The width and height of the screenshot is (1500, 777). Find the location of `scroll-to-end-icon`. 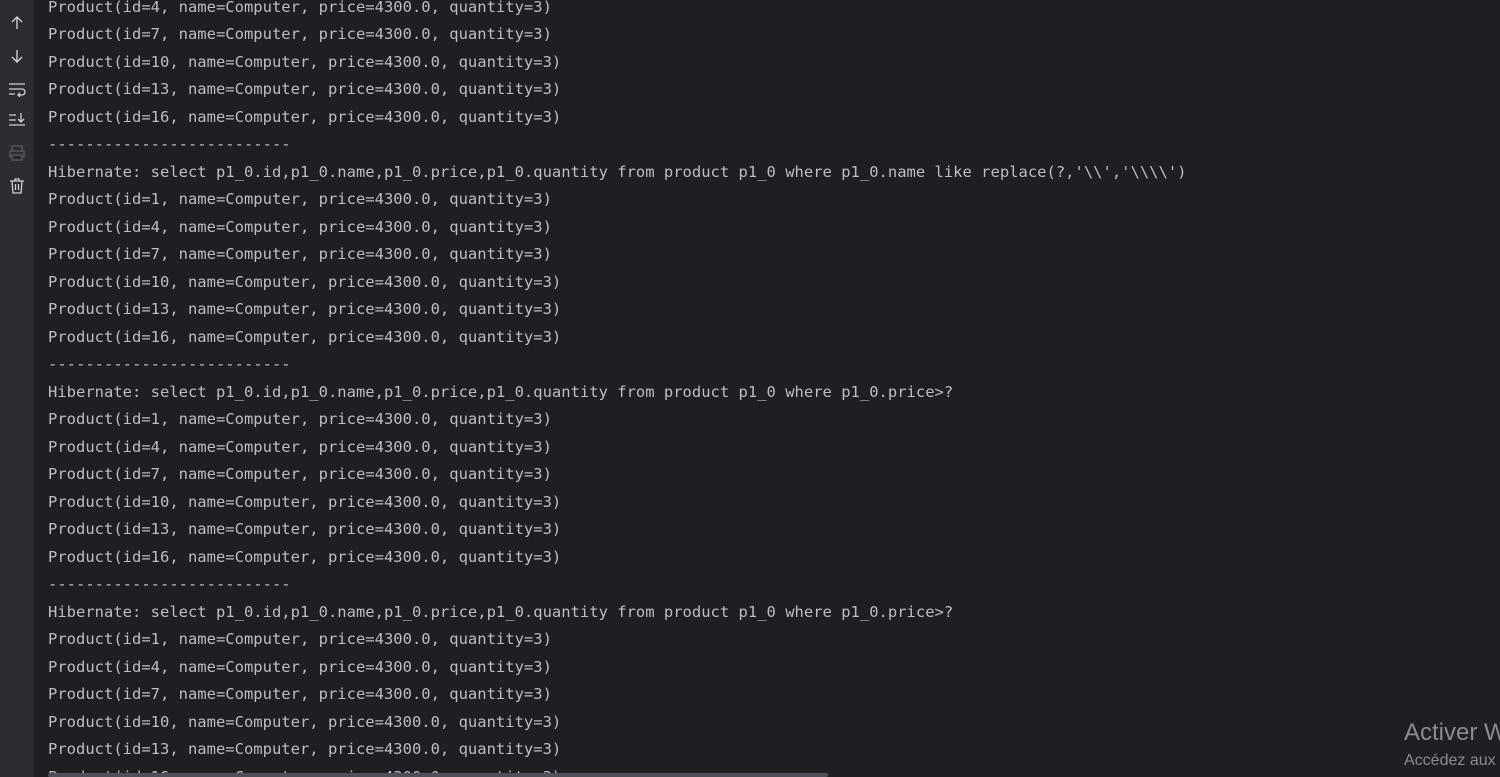

scroll-to-end-icon is located at coordinates (17, 120).